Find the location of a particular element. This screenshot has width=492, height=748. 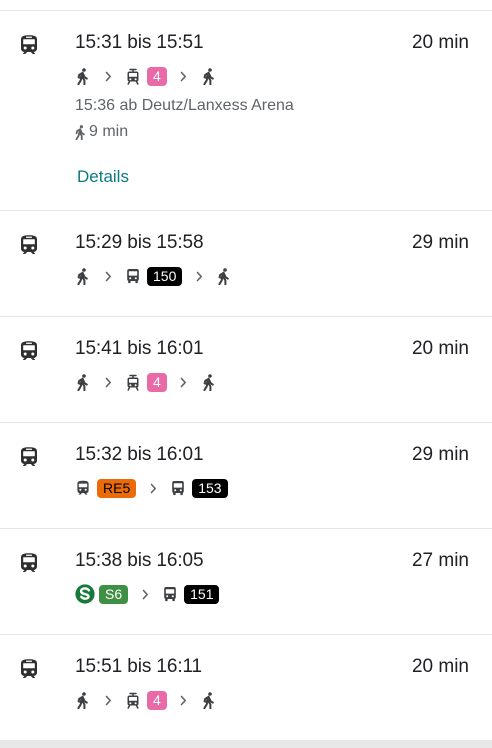

line-badge: RE5 is located at coordinates (117, 488).